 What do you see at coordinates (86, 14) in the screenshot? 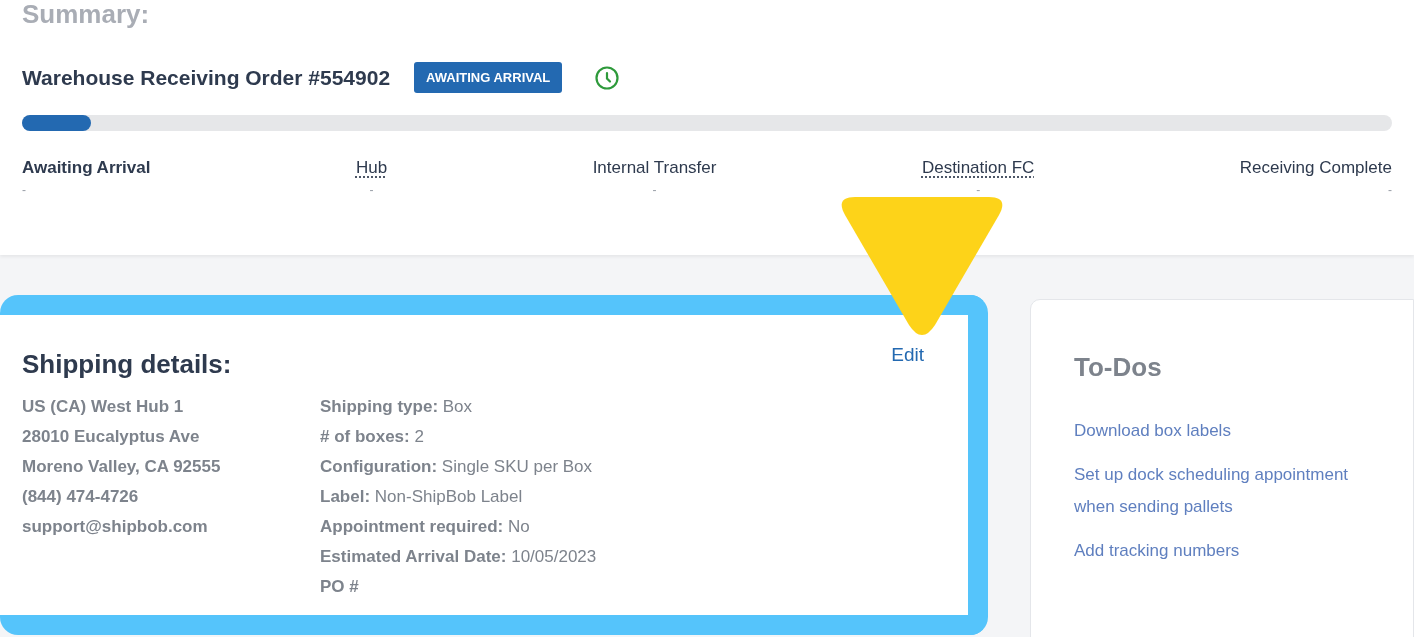
I see `summary-heading: Summary:` at bounding box center [86, 14].